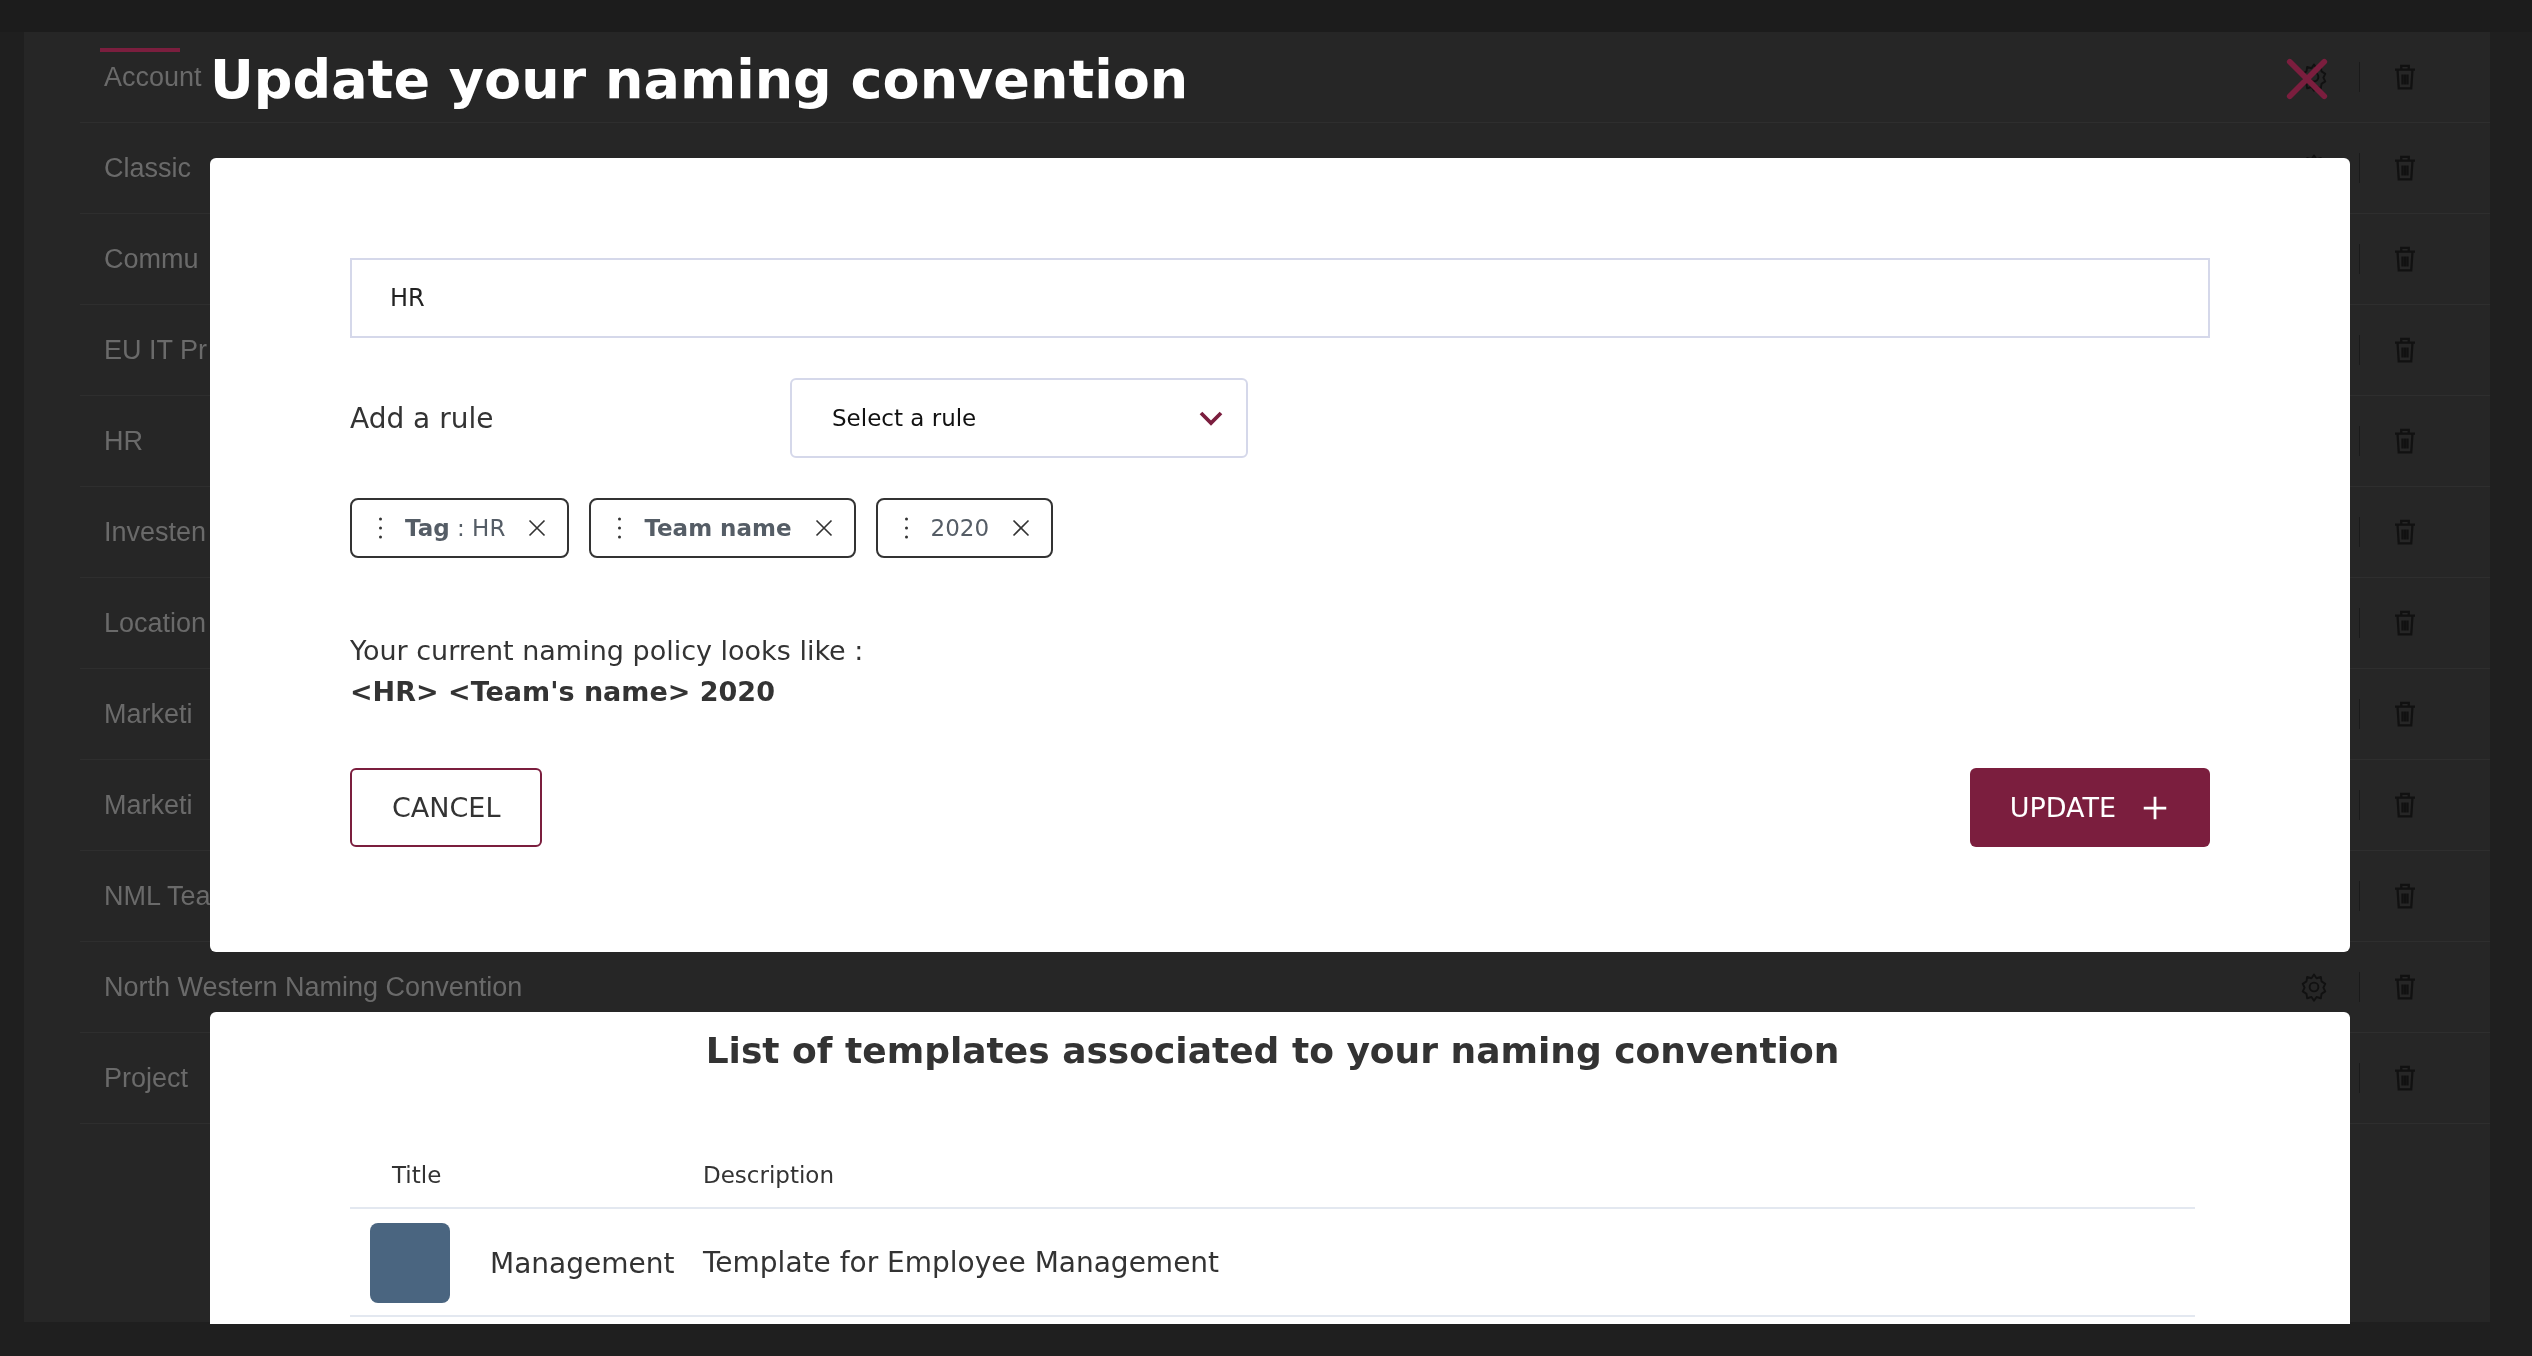 The width and height of the screenshot is (2532, 1356). I want to click on list-item-name: Project, so click(146, 1078).